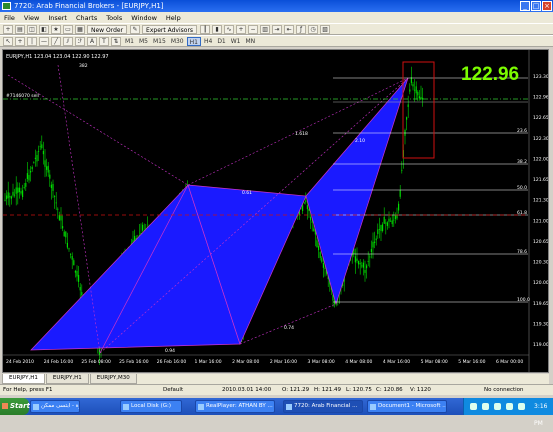 This screenshot has height=432, width=553. Describe the element at coordinates (113, 379) in the screenshot. I see `tab-eurjpy-m30: EURJPY,M30` at that location.